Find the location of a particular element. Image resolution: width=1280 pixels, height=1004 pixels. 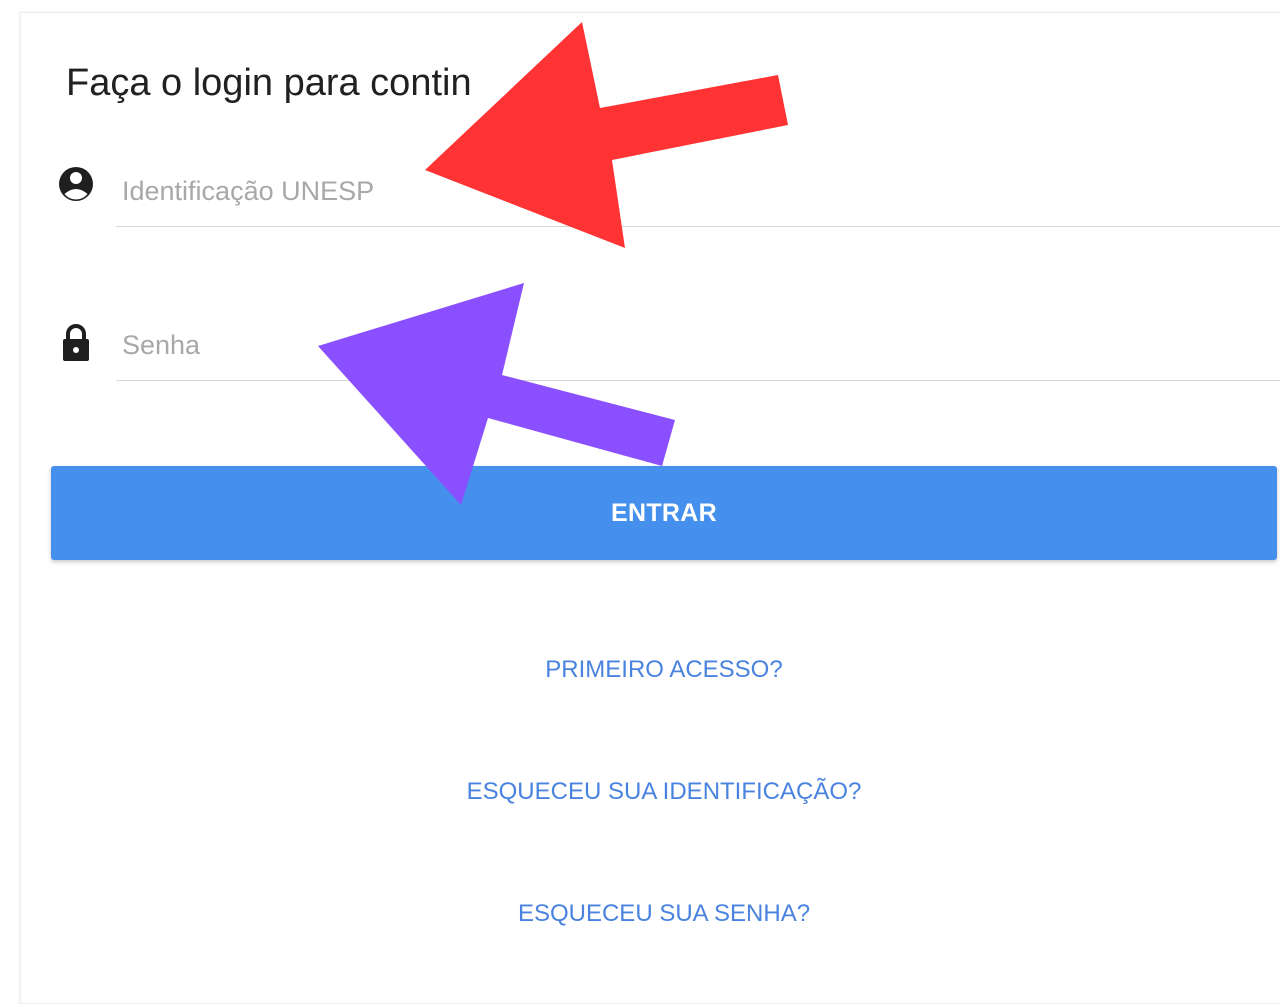

page-title: Faça o login para contin is located at coordinates (269, 83).